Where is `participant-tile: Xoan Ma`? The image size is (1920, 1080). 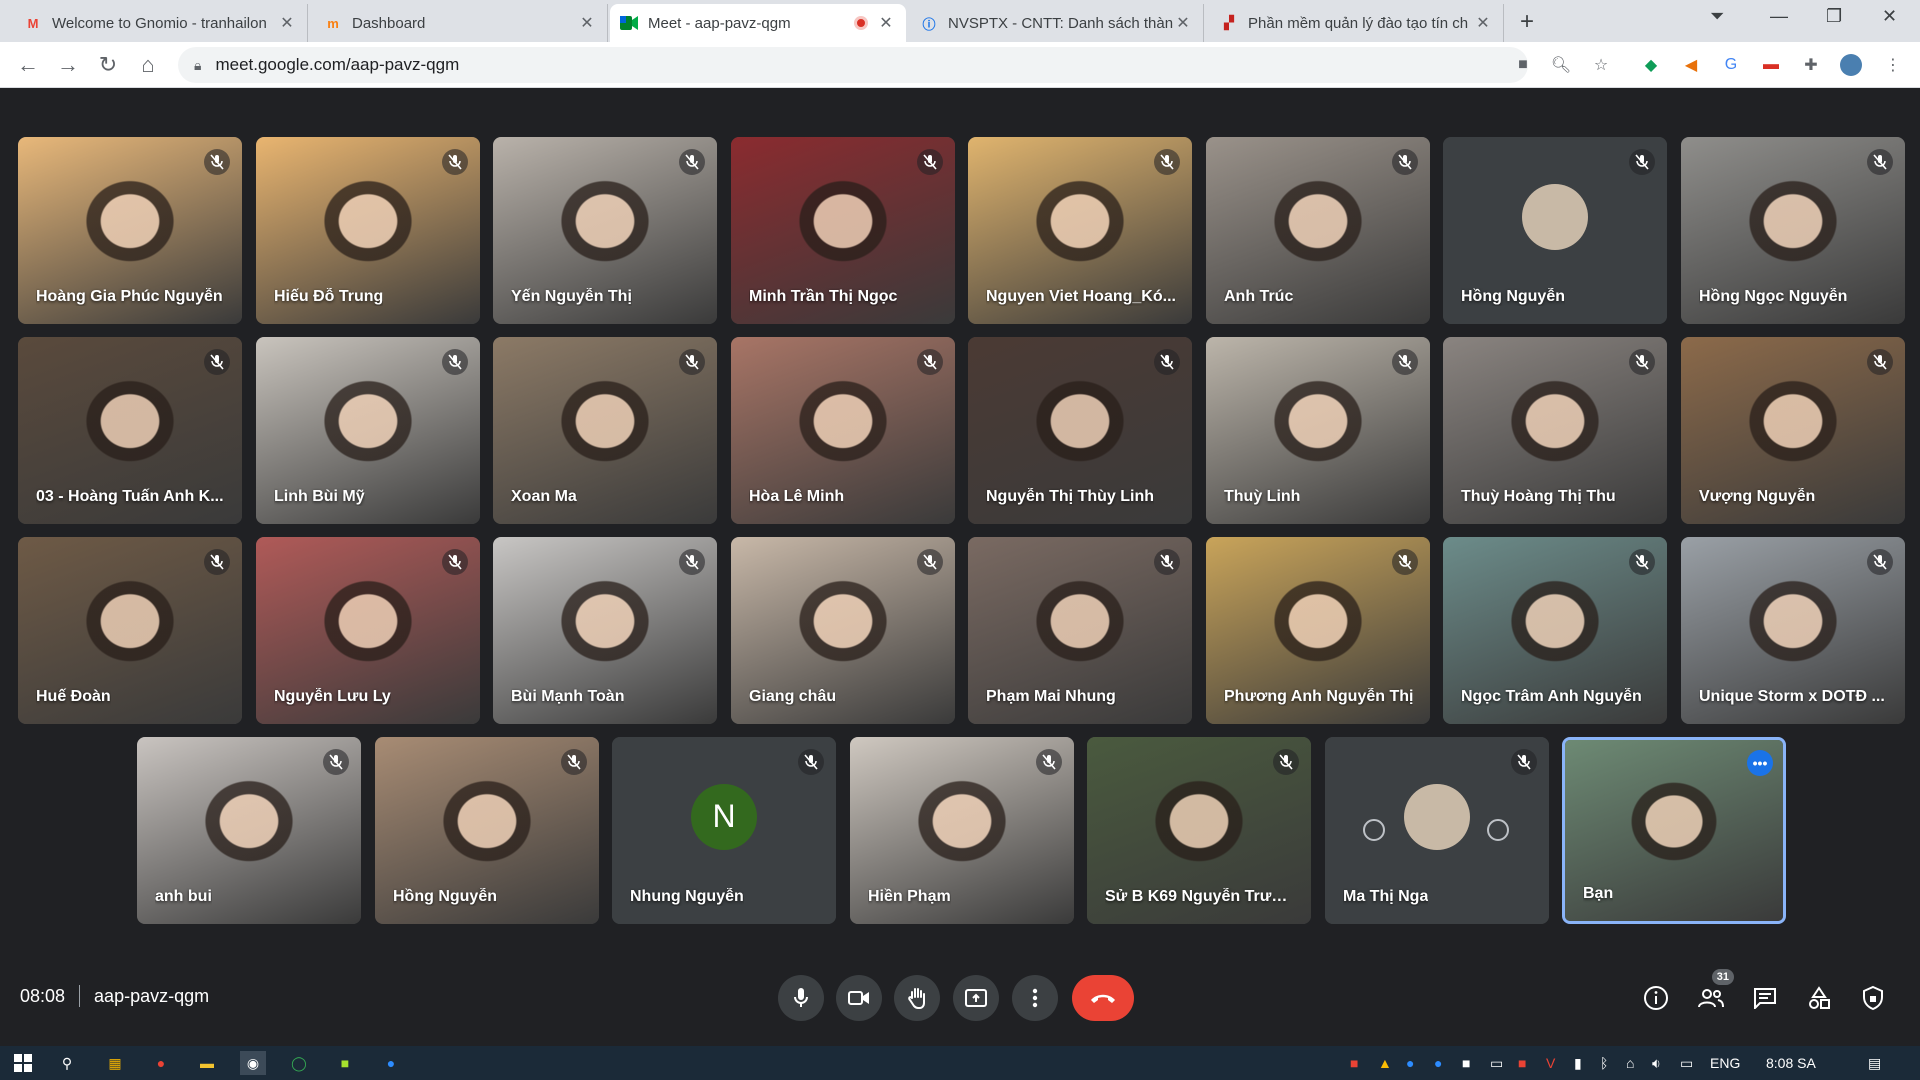 participant-tile: Xoan Ma is located at coordinates (605, 430).